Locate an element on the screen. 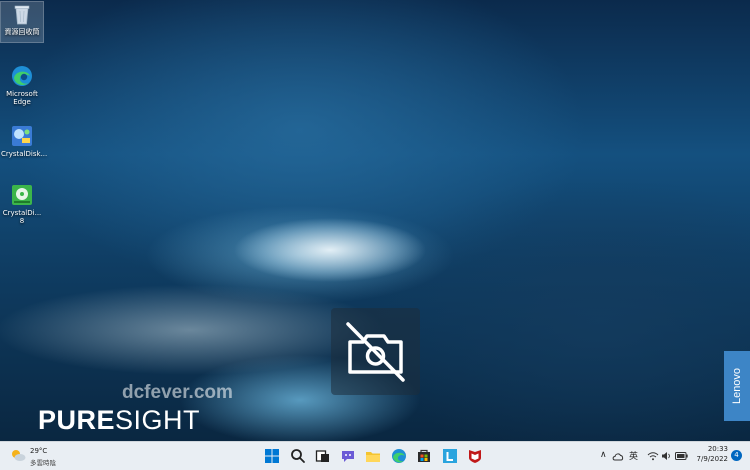  camera-privacy-overlay is located at coordinates (375, 351).